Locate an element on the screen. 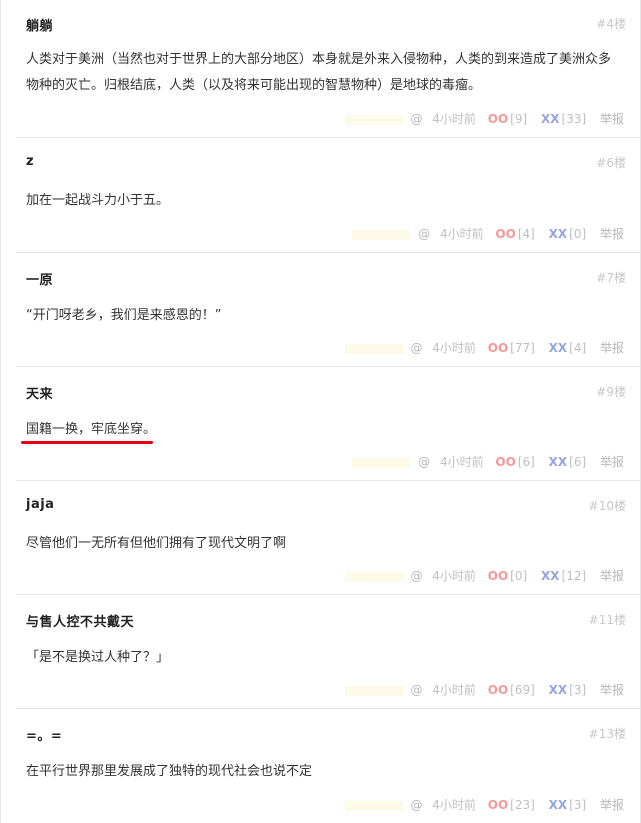 Image resolution: width=641 pixels, height=823 pixels. xx-count: [0] is located at coordinates (578, 234).